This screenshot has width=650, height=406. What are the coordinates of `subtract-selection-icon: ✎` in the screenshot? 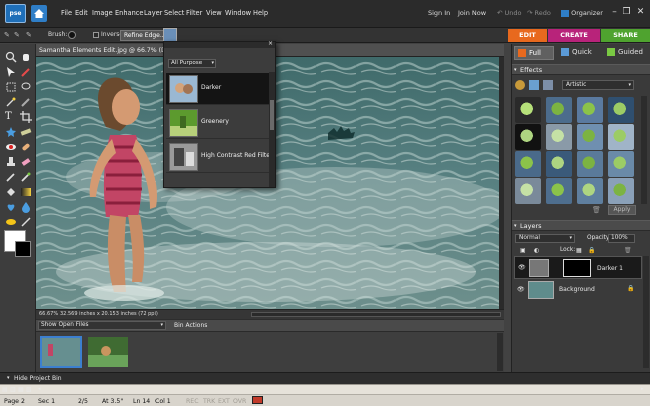 It's located at (29, 35).